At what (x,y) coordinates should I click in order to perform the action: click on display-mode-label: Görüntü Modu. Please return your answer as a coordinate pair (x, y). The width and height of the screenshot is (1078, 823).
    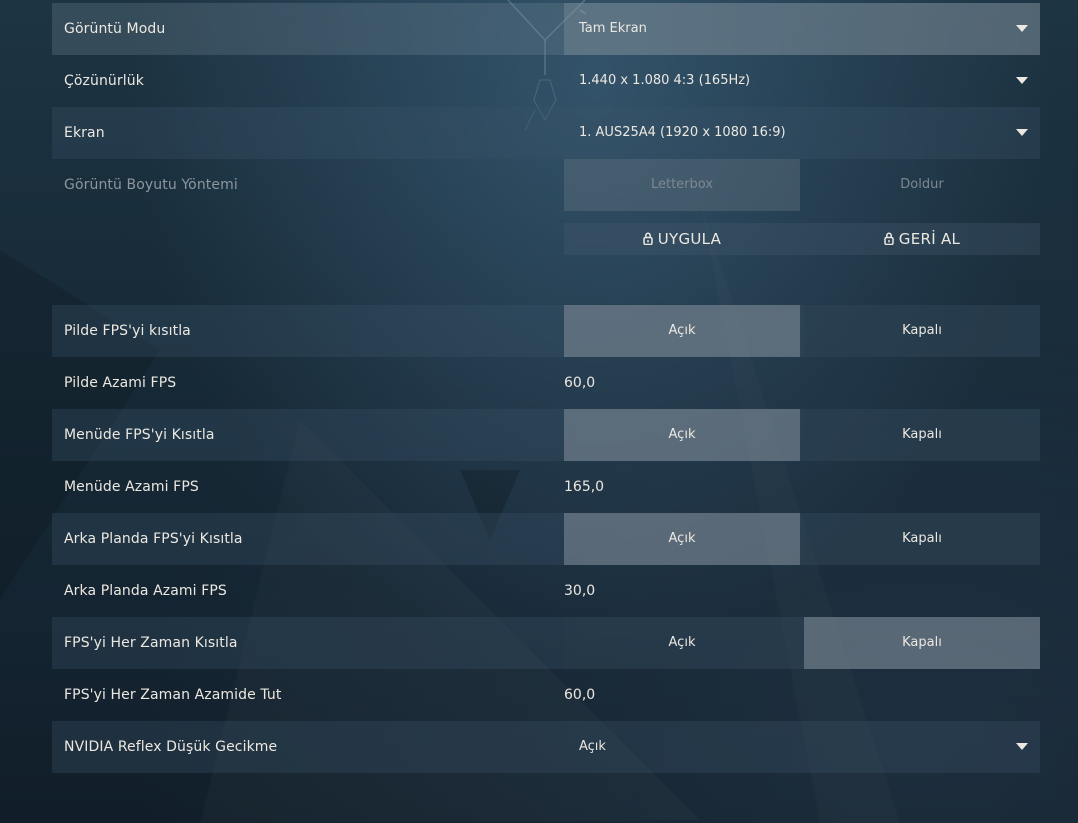
    Looking at the image, I should click on (115, 29).